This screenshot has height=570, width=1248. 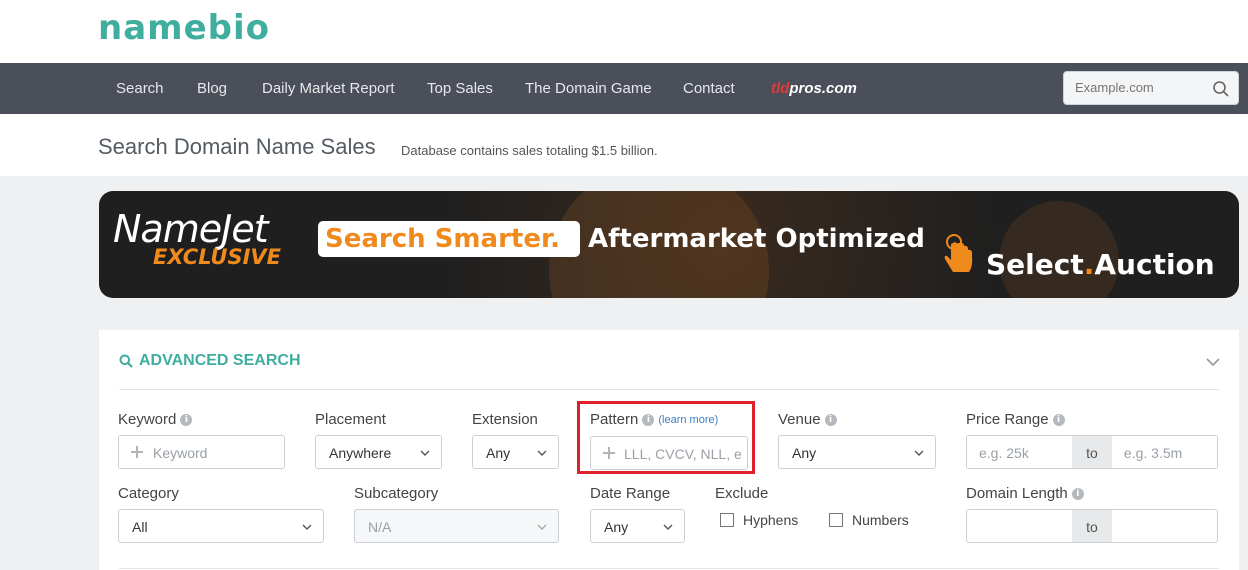 I want to click on headline-a-text: Search Smarter, so click(x=438, y=239).